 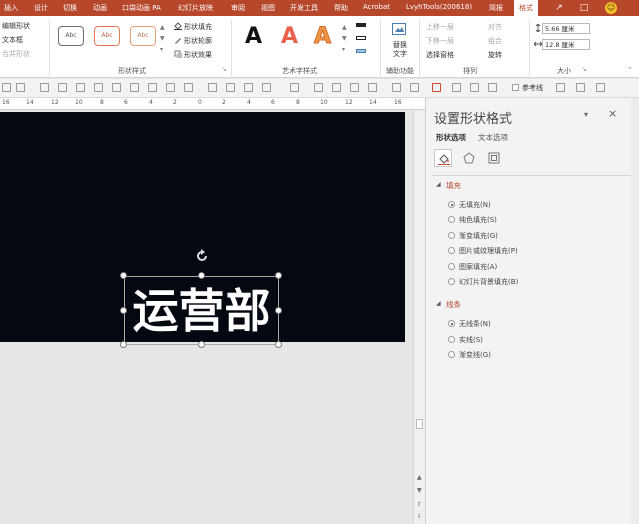 What do you see at coordinates (341, 8) in the screenshot?
I see `tab-help: 帮助` at bounding box center [341, 8].